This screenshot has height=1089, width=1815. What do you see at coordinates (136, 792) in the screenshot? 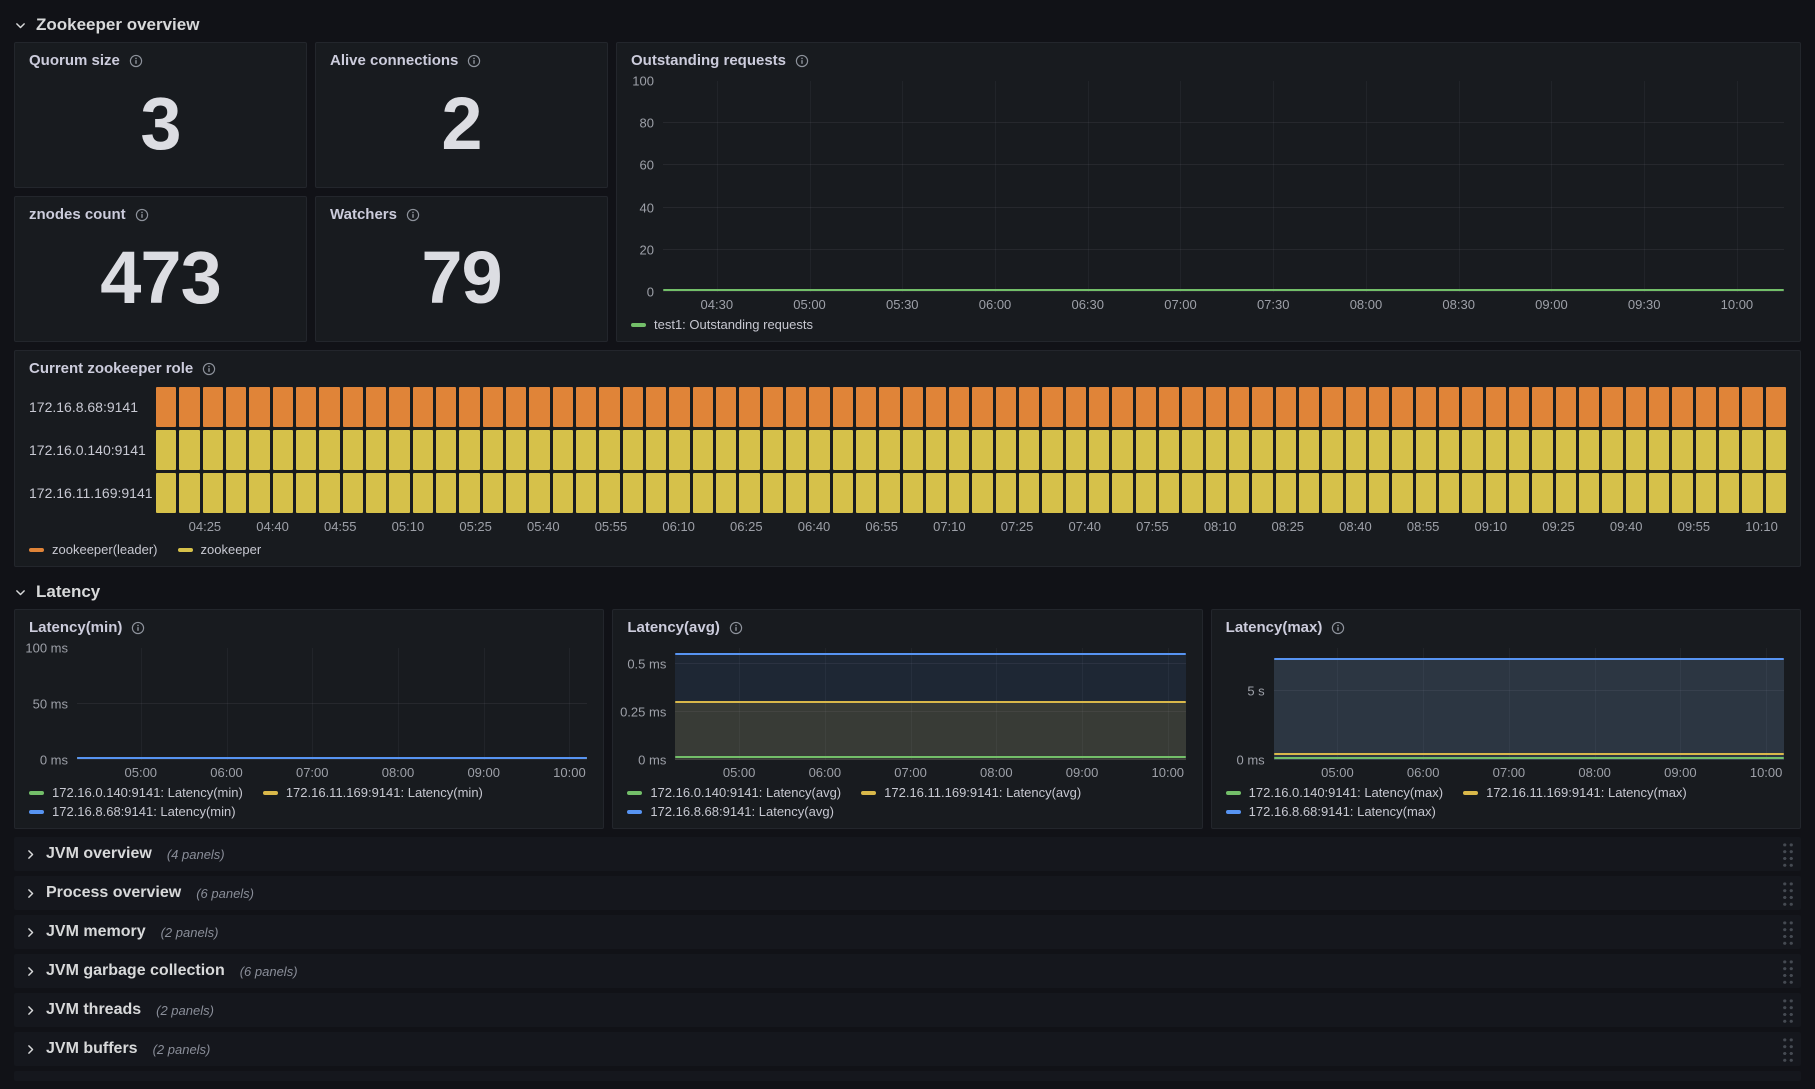
I see `legend-item: 172.16.0.140:9141: Latency(min)` at bounding box center [136, 792].